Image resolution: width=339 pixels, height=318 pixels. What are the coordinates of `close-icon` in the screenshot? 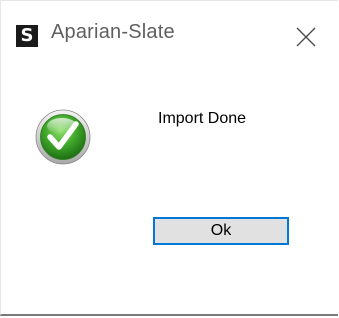 It's located at (306, 37).